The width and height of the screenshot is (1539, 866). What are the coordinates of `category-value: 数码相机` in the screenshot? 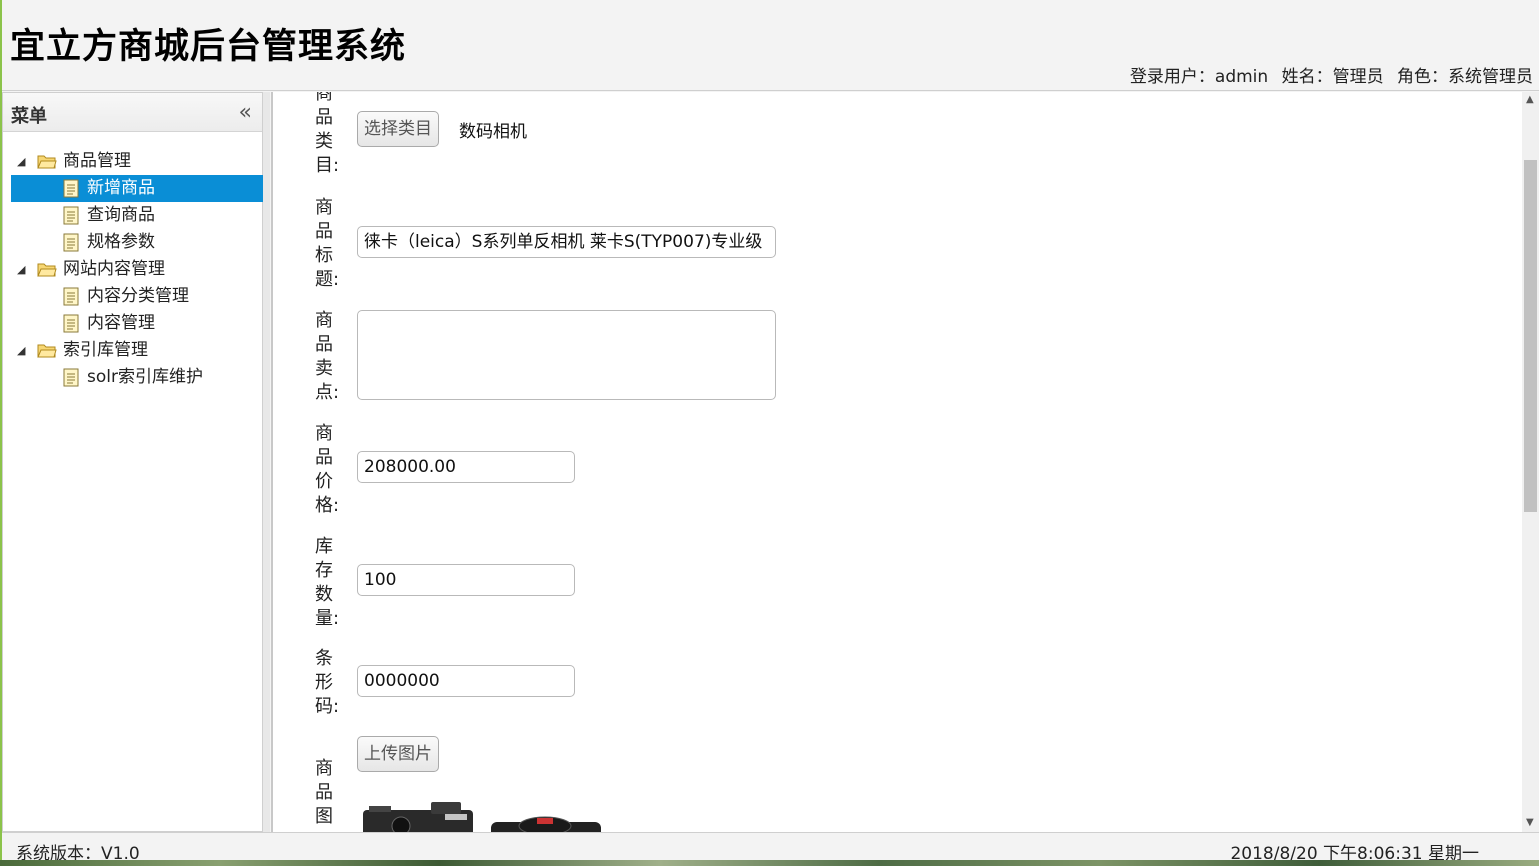 It's located at (493, 132).